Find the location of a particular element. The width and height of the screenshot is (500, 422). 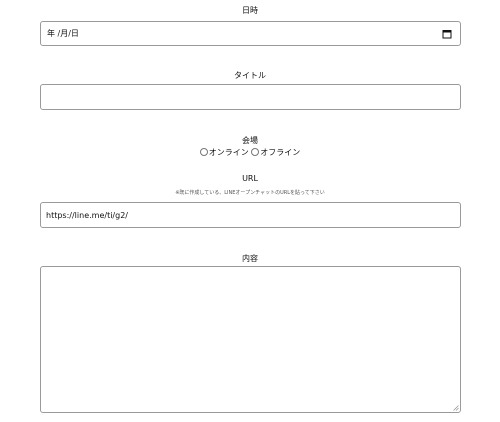

venue-option-online-label: オンライン is located at coordinates (228, 152).